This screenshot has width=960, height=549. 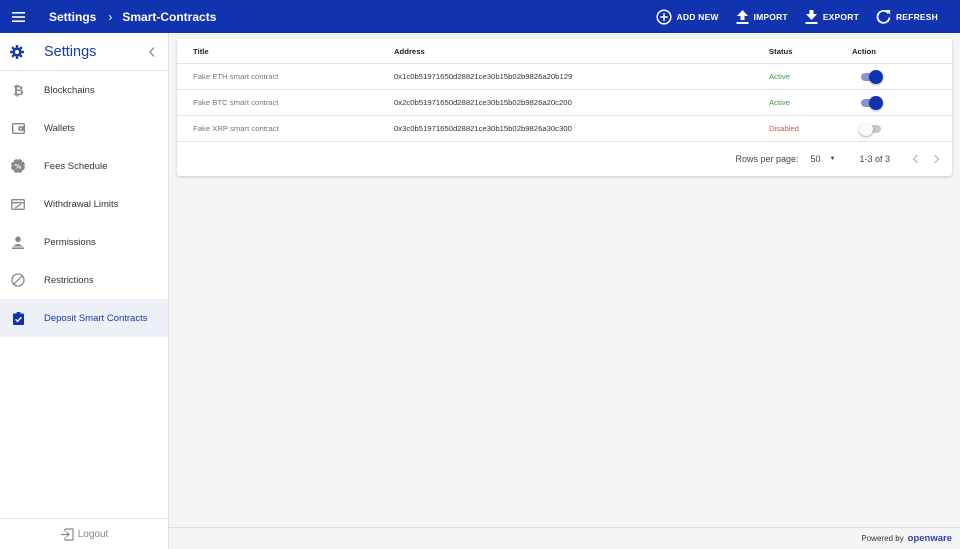 I want to click on sidebar-item-label: Wallets, so click(x=59, y=128).